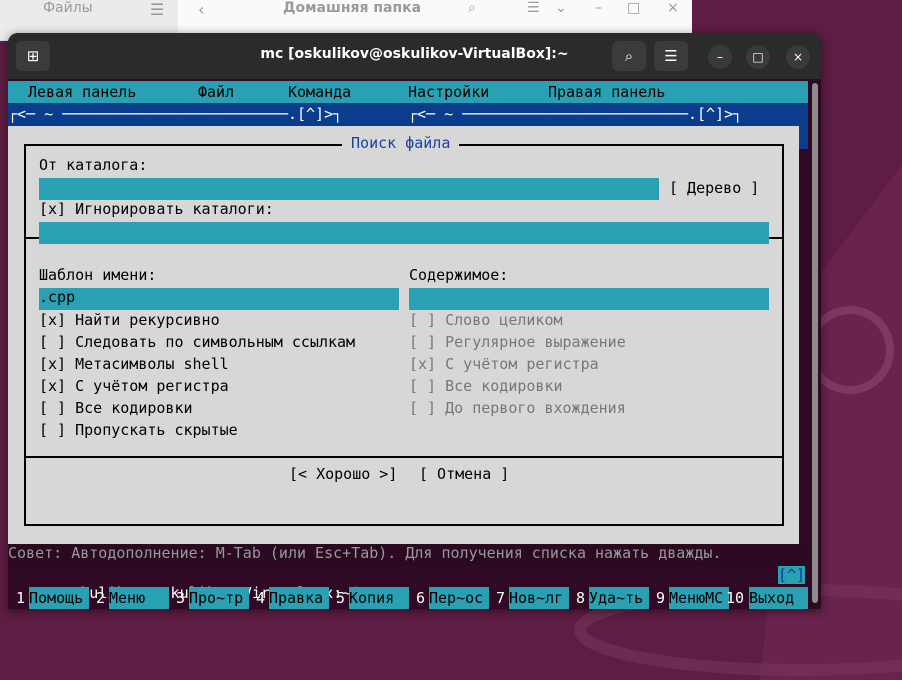  What do you see at coordinates (517, 342) in the screenshot?
I see `option-regexp: [ ] Регулярное выражение` at bounding box center [517, 342].